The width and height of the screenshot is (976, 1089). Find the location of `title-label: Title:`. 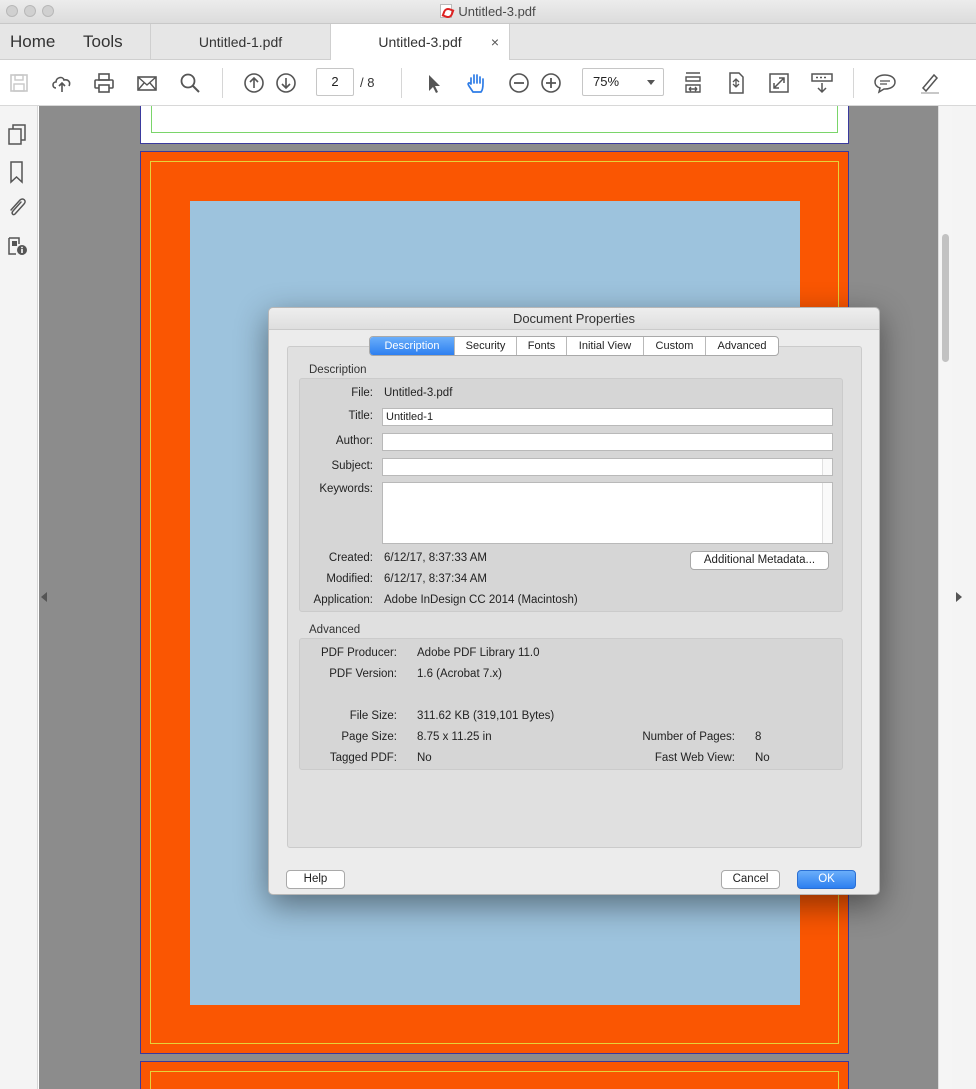

title-label: Title: is located at coordinates (361, 416).